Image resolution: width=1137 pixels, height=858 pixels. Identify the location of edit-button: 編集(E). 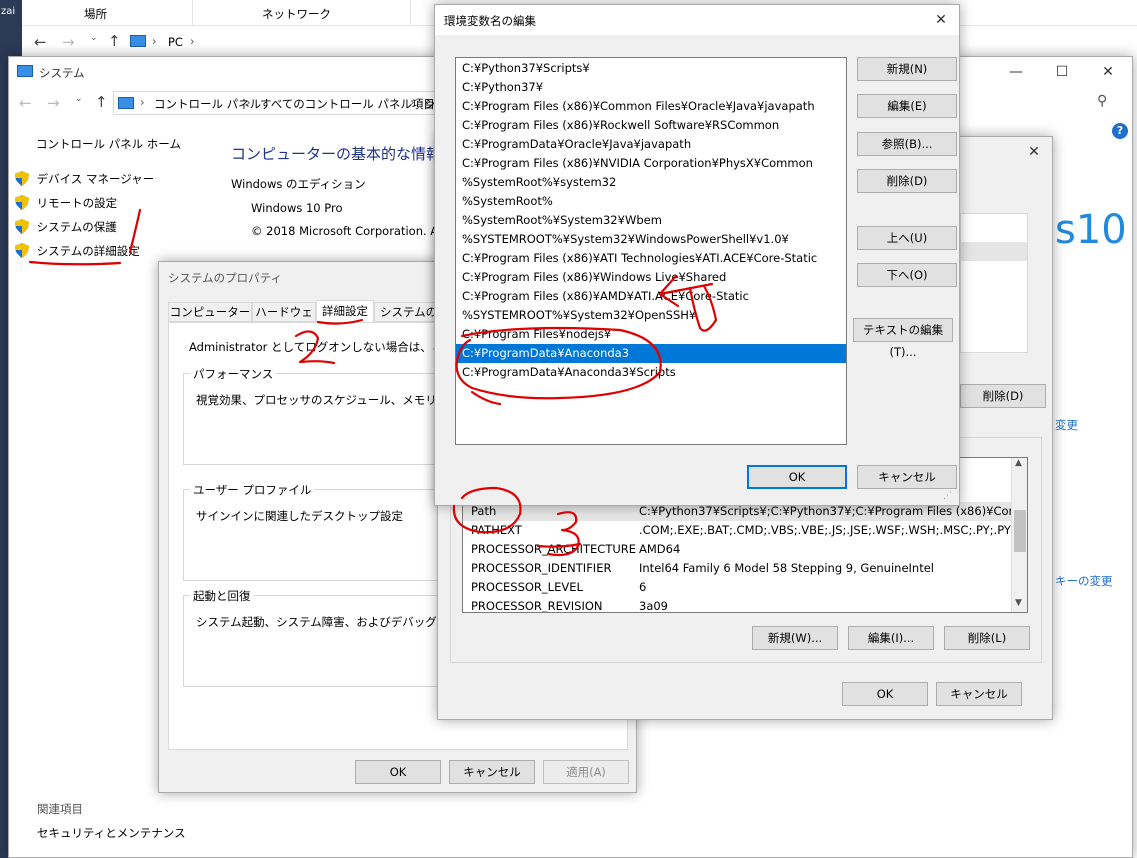
(907, 106).